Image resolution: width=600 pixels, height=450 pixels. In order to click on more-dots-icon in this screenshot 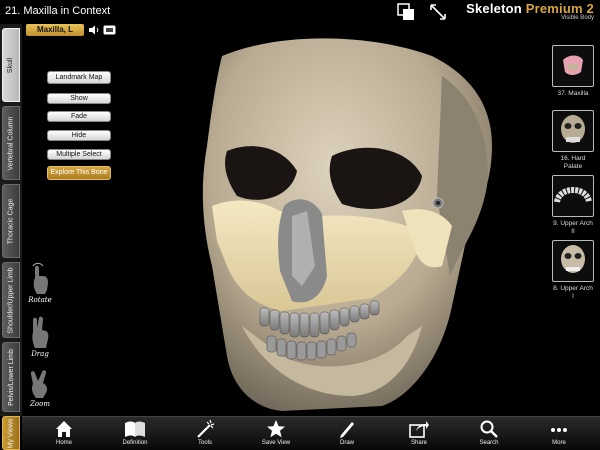, I will do `click(559, 430)`.